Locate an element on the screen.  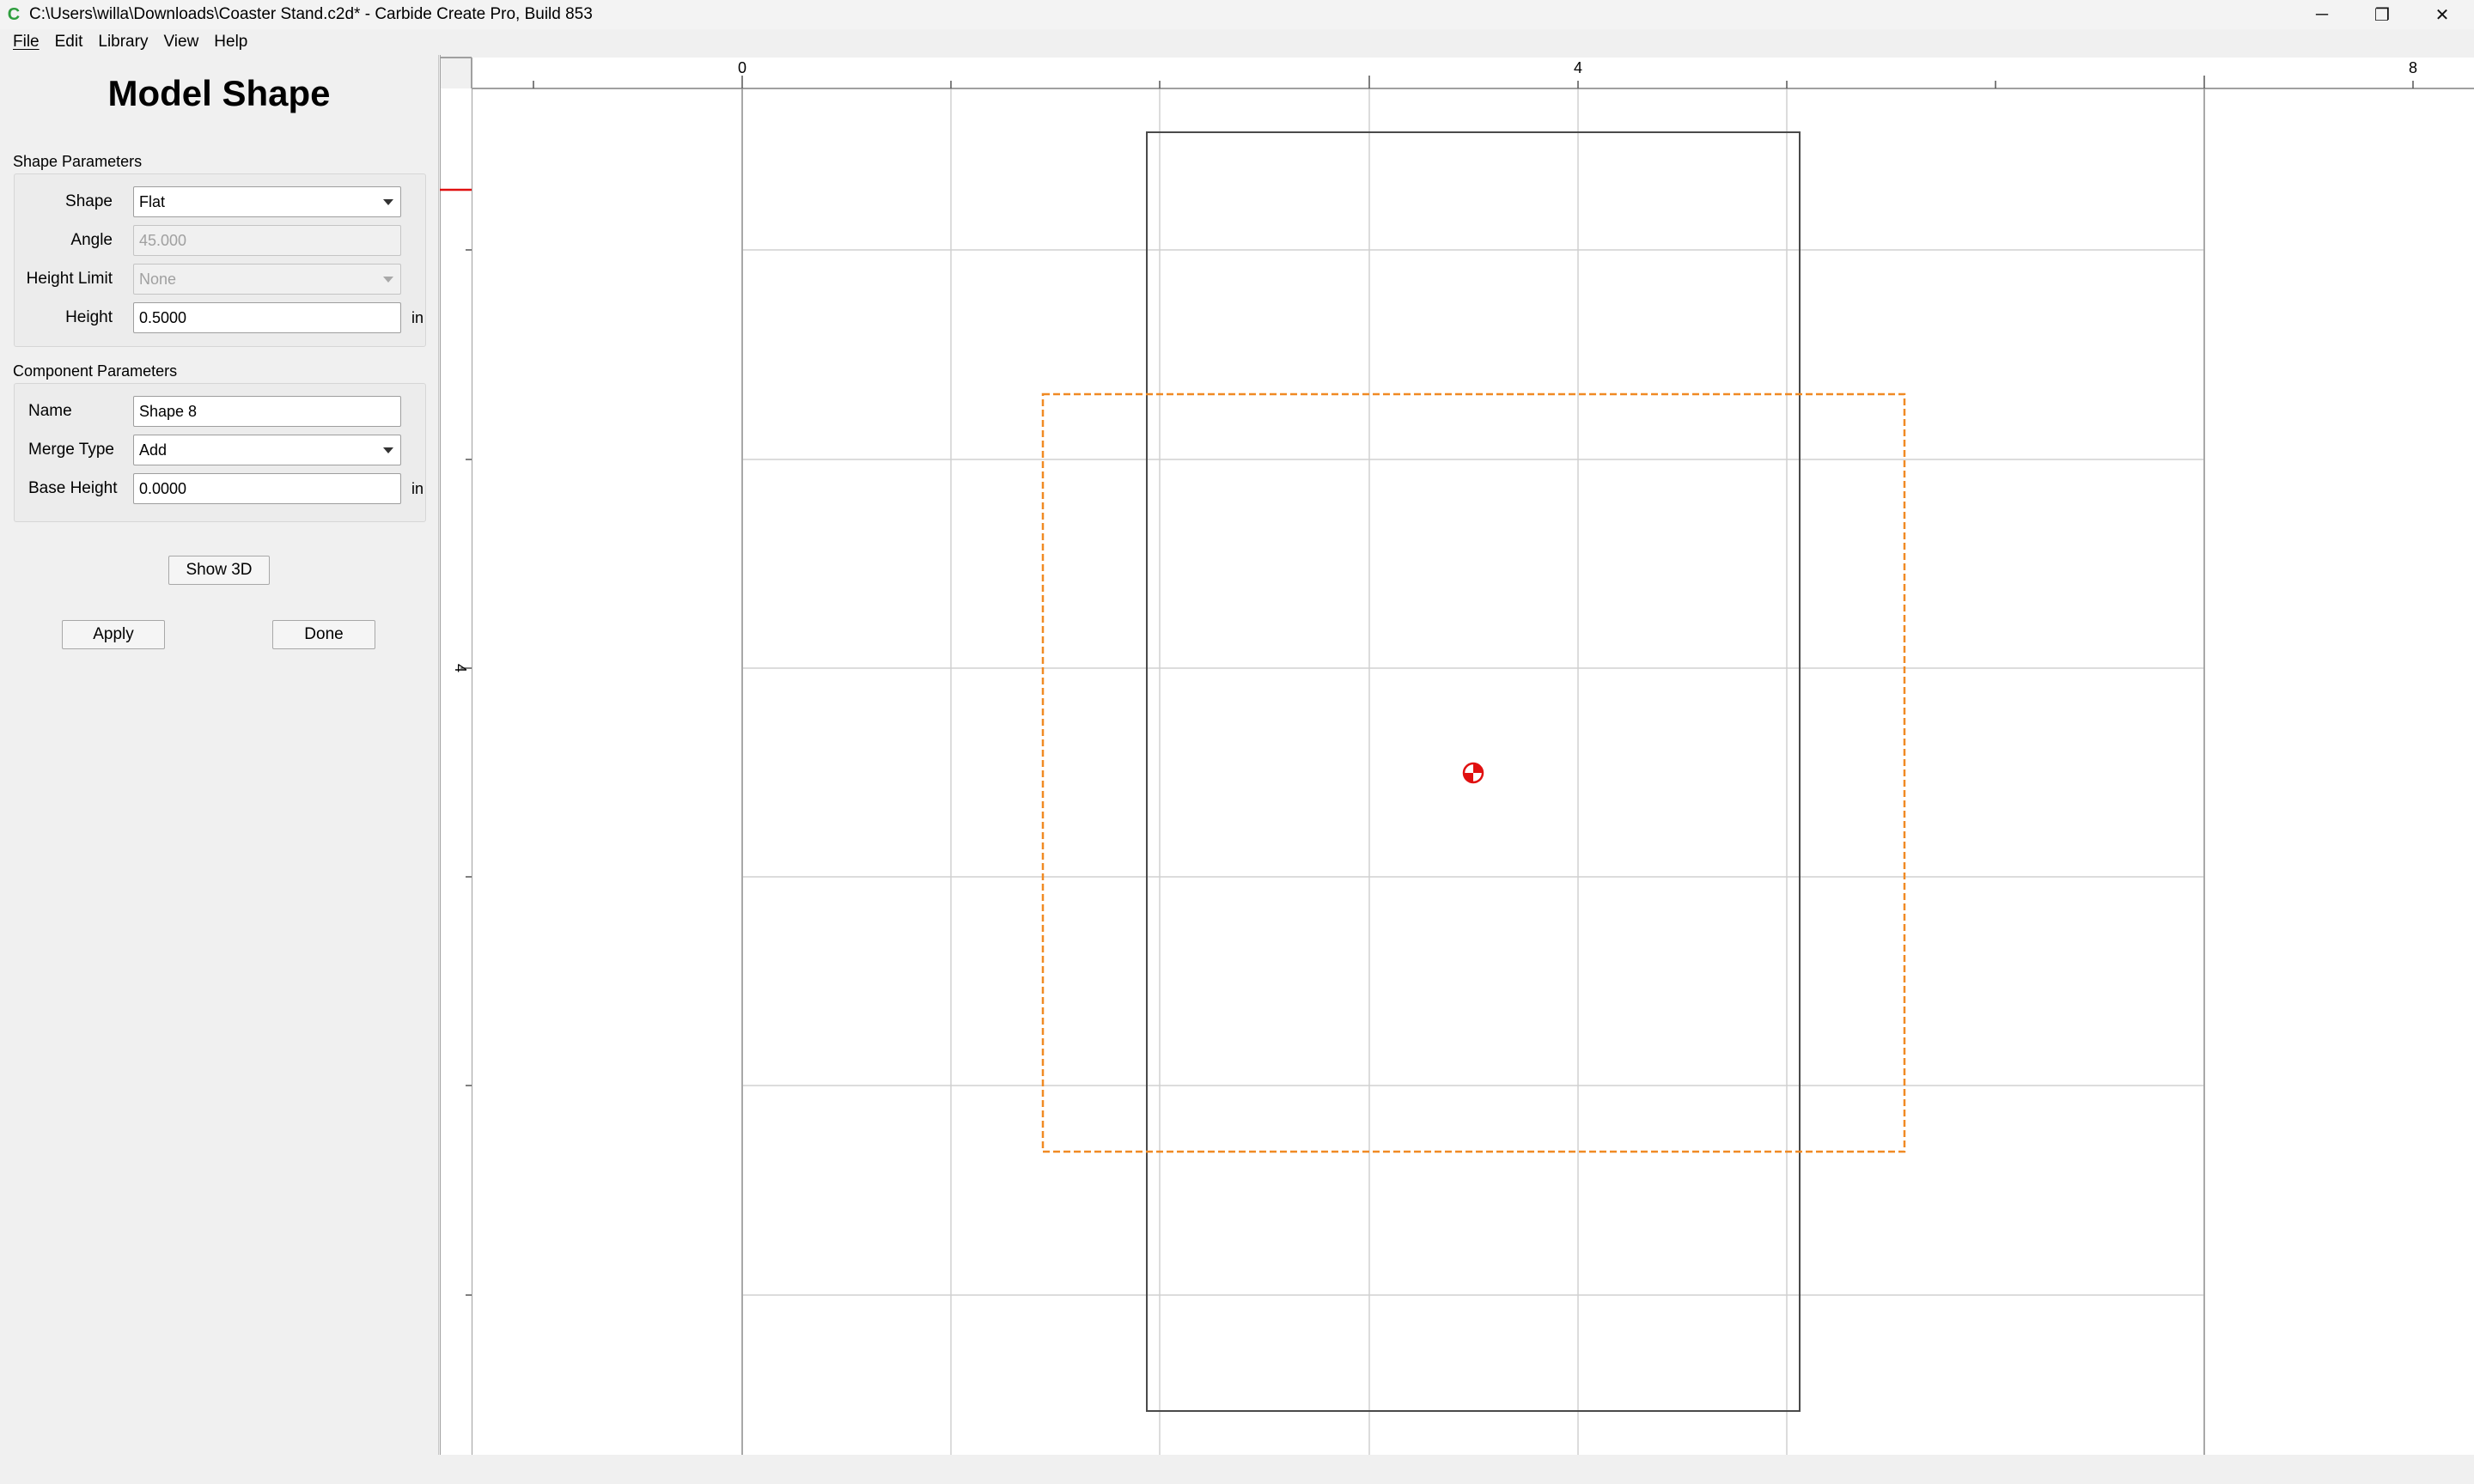
base-height-value: 0.0000 is located at coordinates (163, 488).